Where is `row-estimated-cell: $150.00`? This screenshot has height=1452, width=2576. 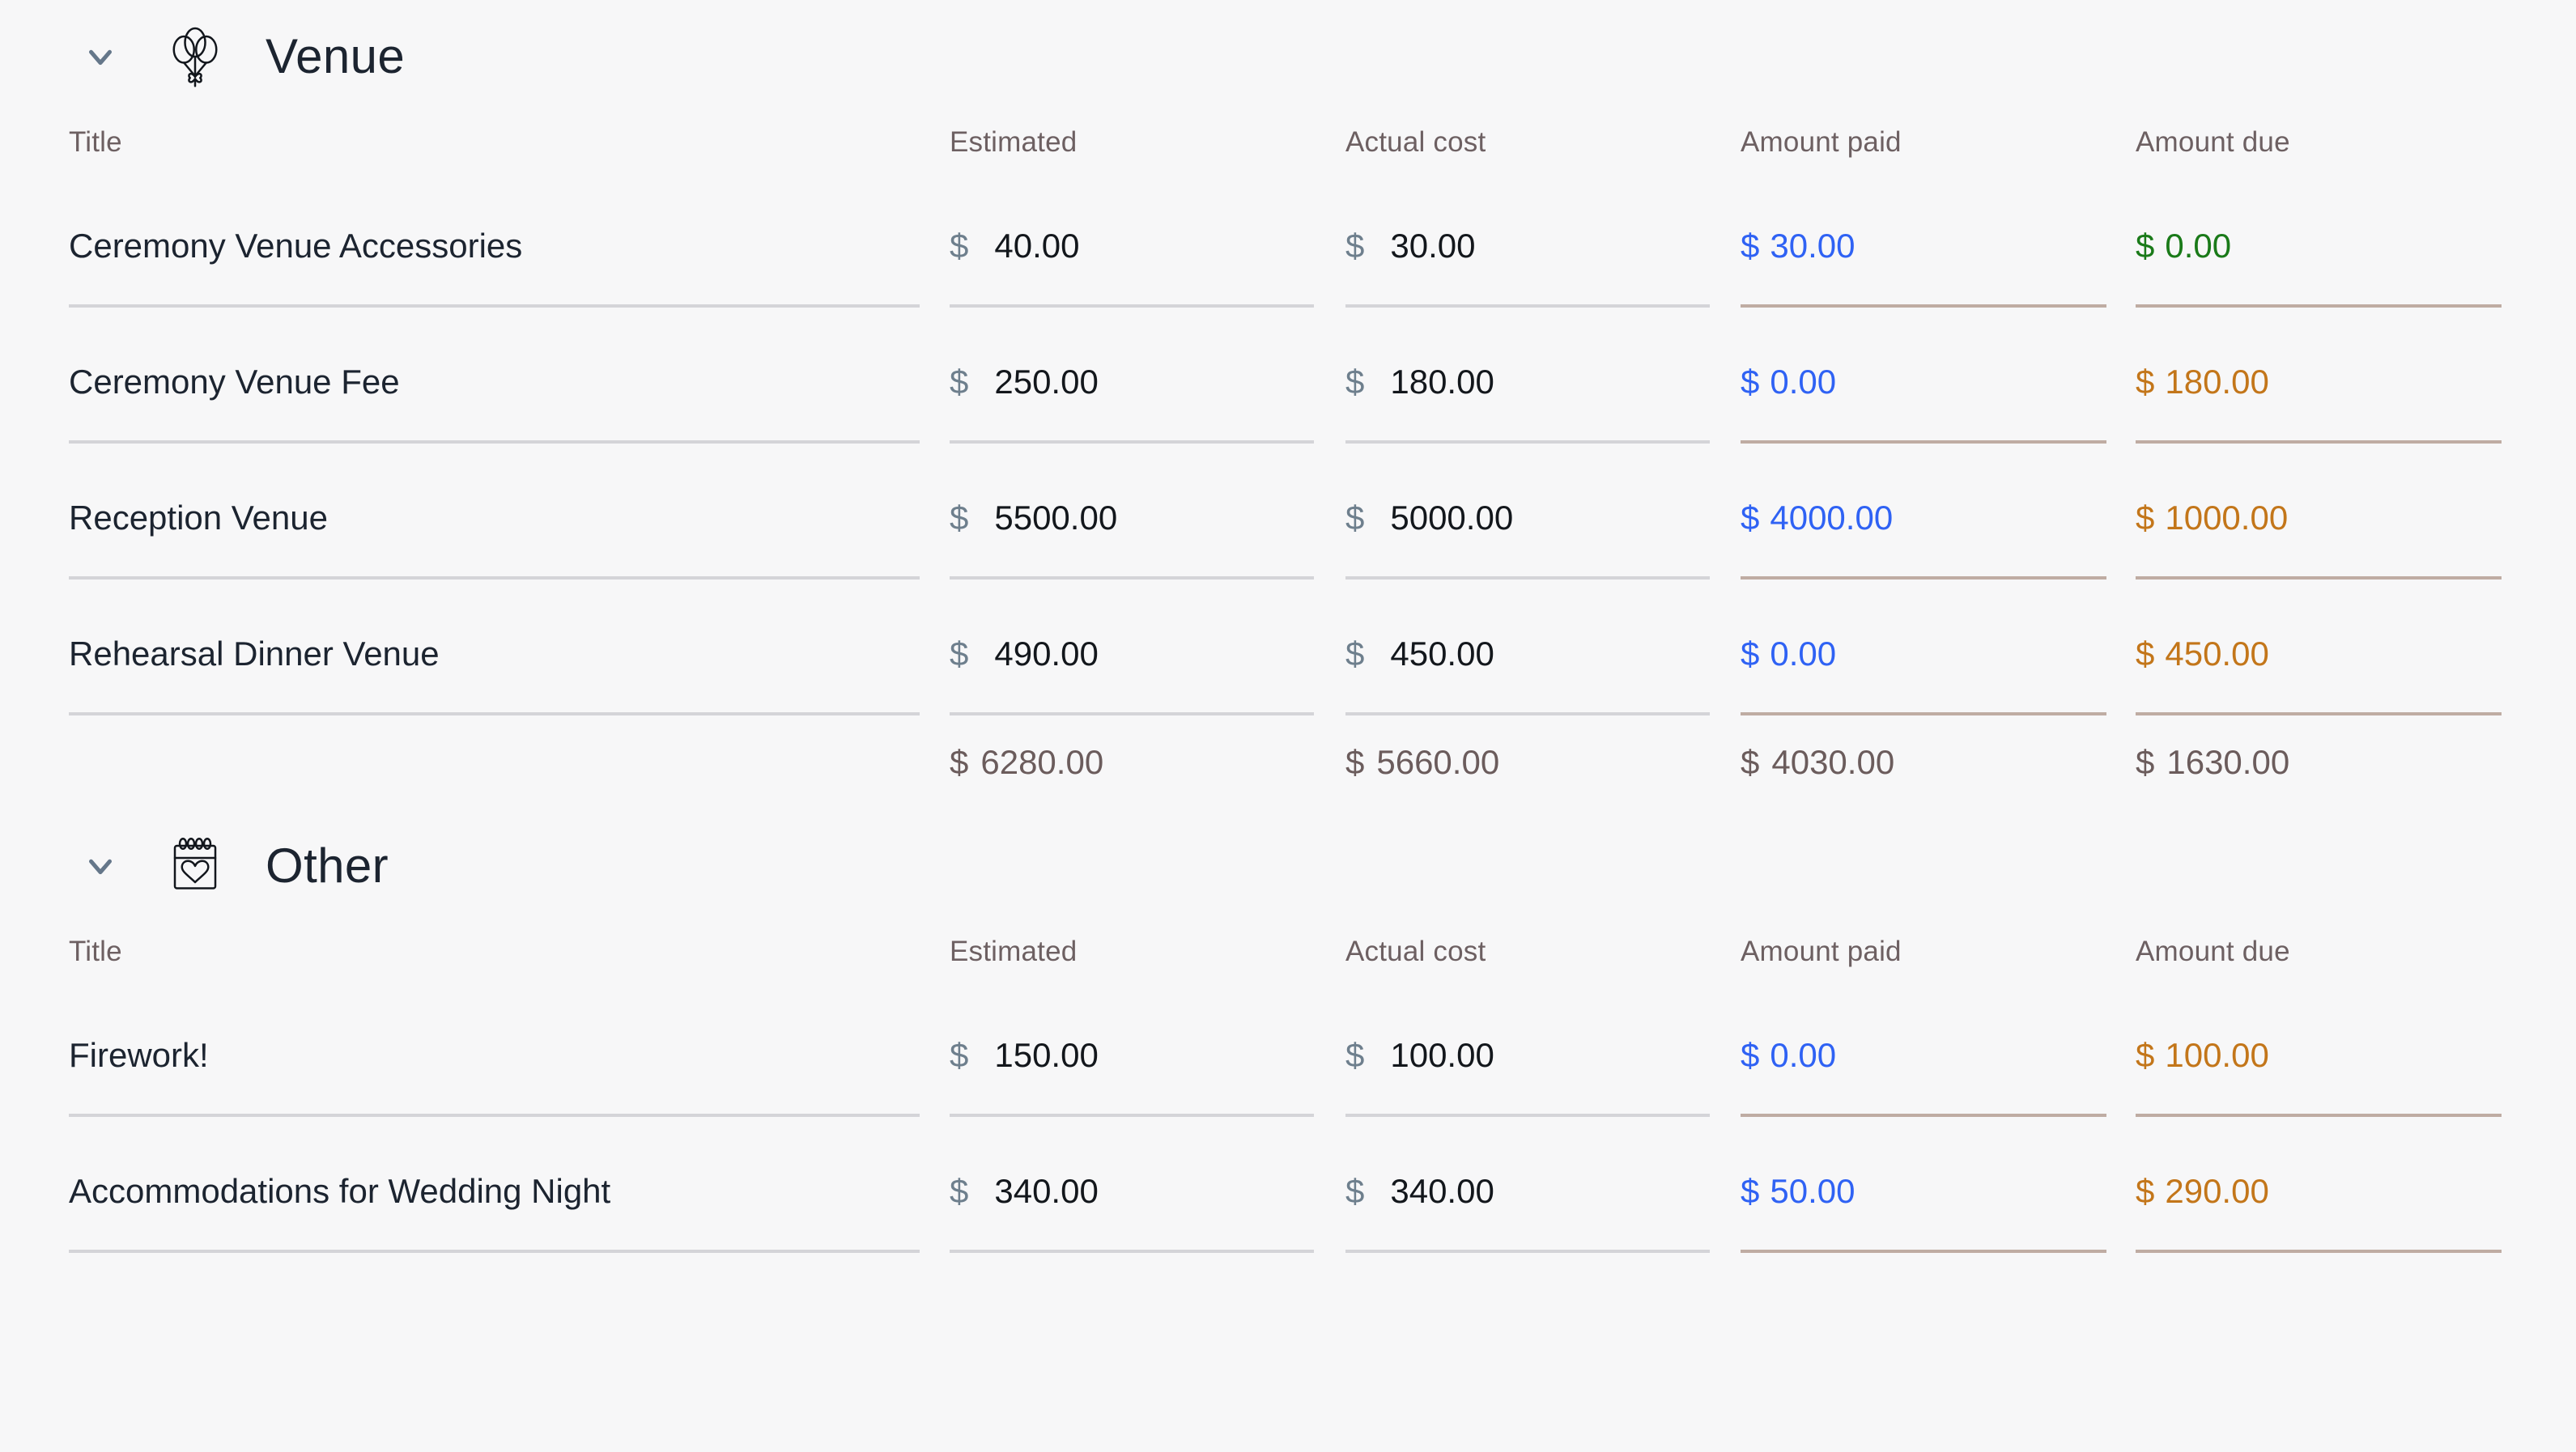 row-estimated-cell: $150.00 is located at coordinates (1132, 1049).